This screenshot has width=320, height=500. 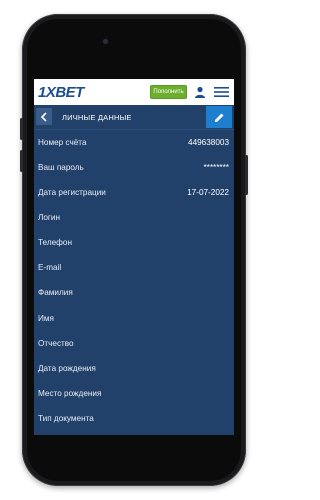 What do you see at coordinates (208, 192) in the screenshot?
I see `field-value: 17-07-2022` at bounding box center [208, 192].